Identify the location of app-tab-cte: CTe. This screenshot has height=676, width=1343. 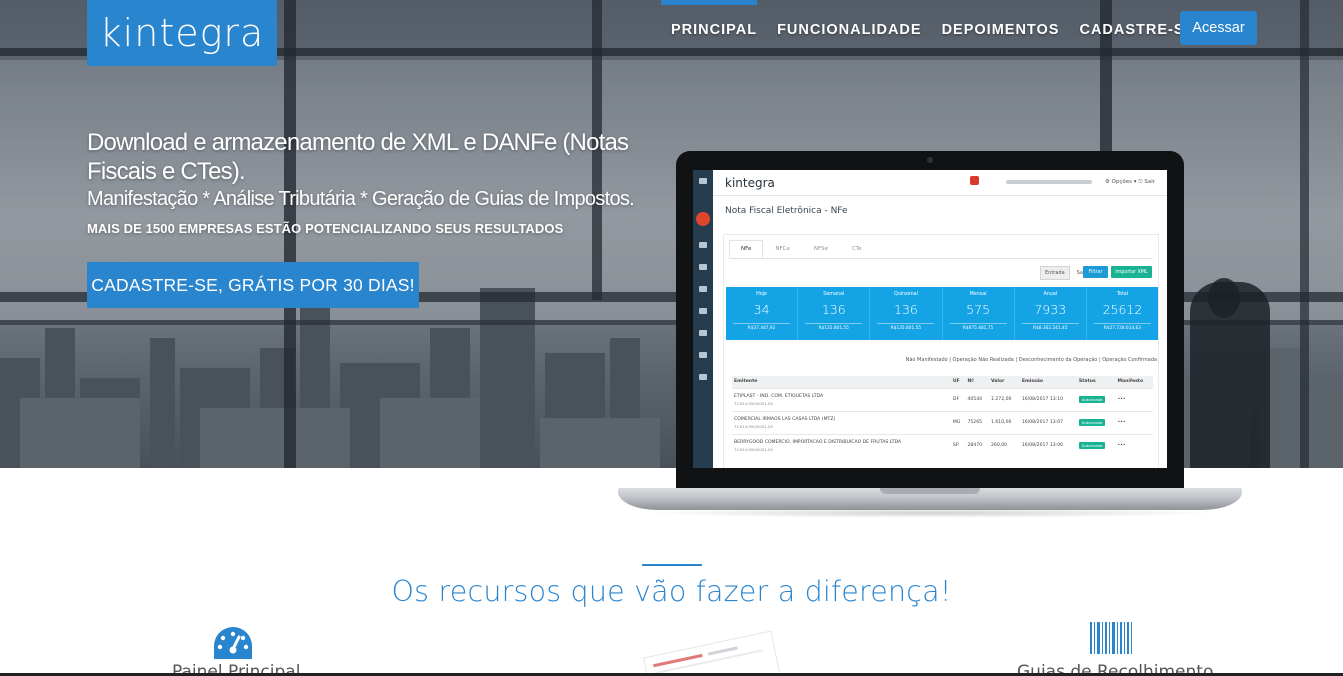
(856, 249).